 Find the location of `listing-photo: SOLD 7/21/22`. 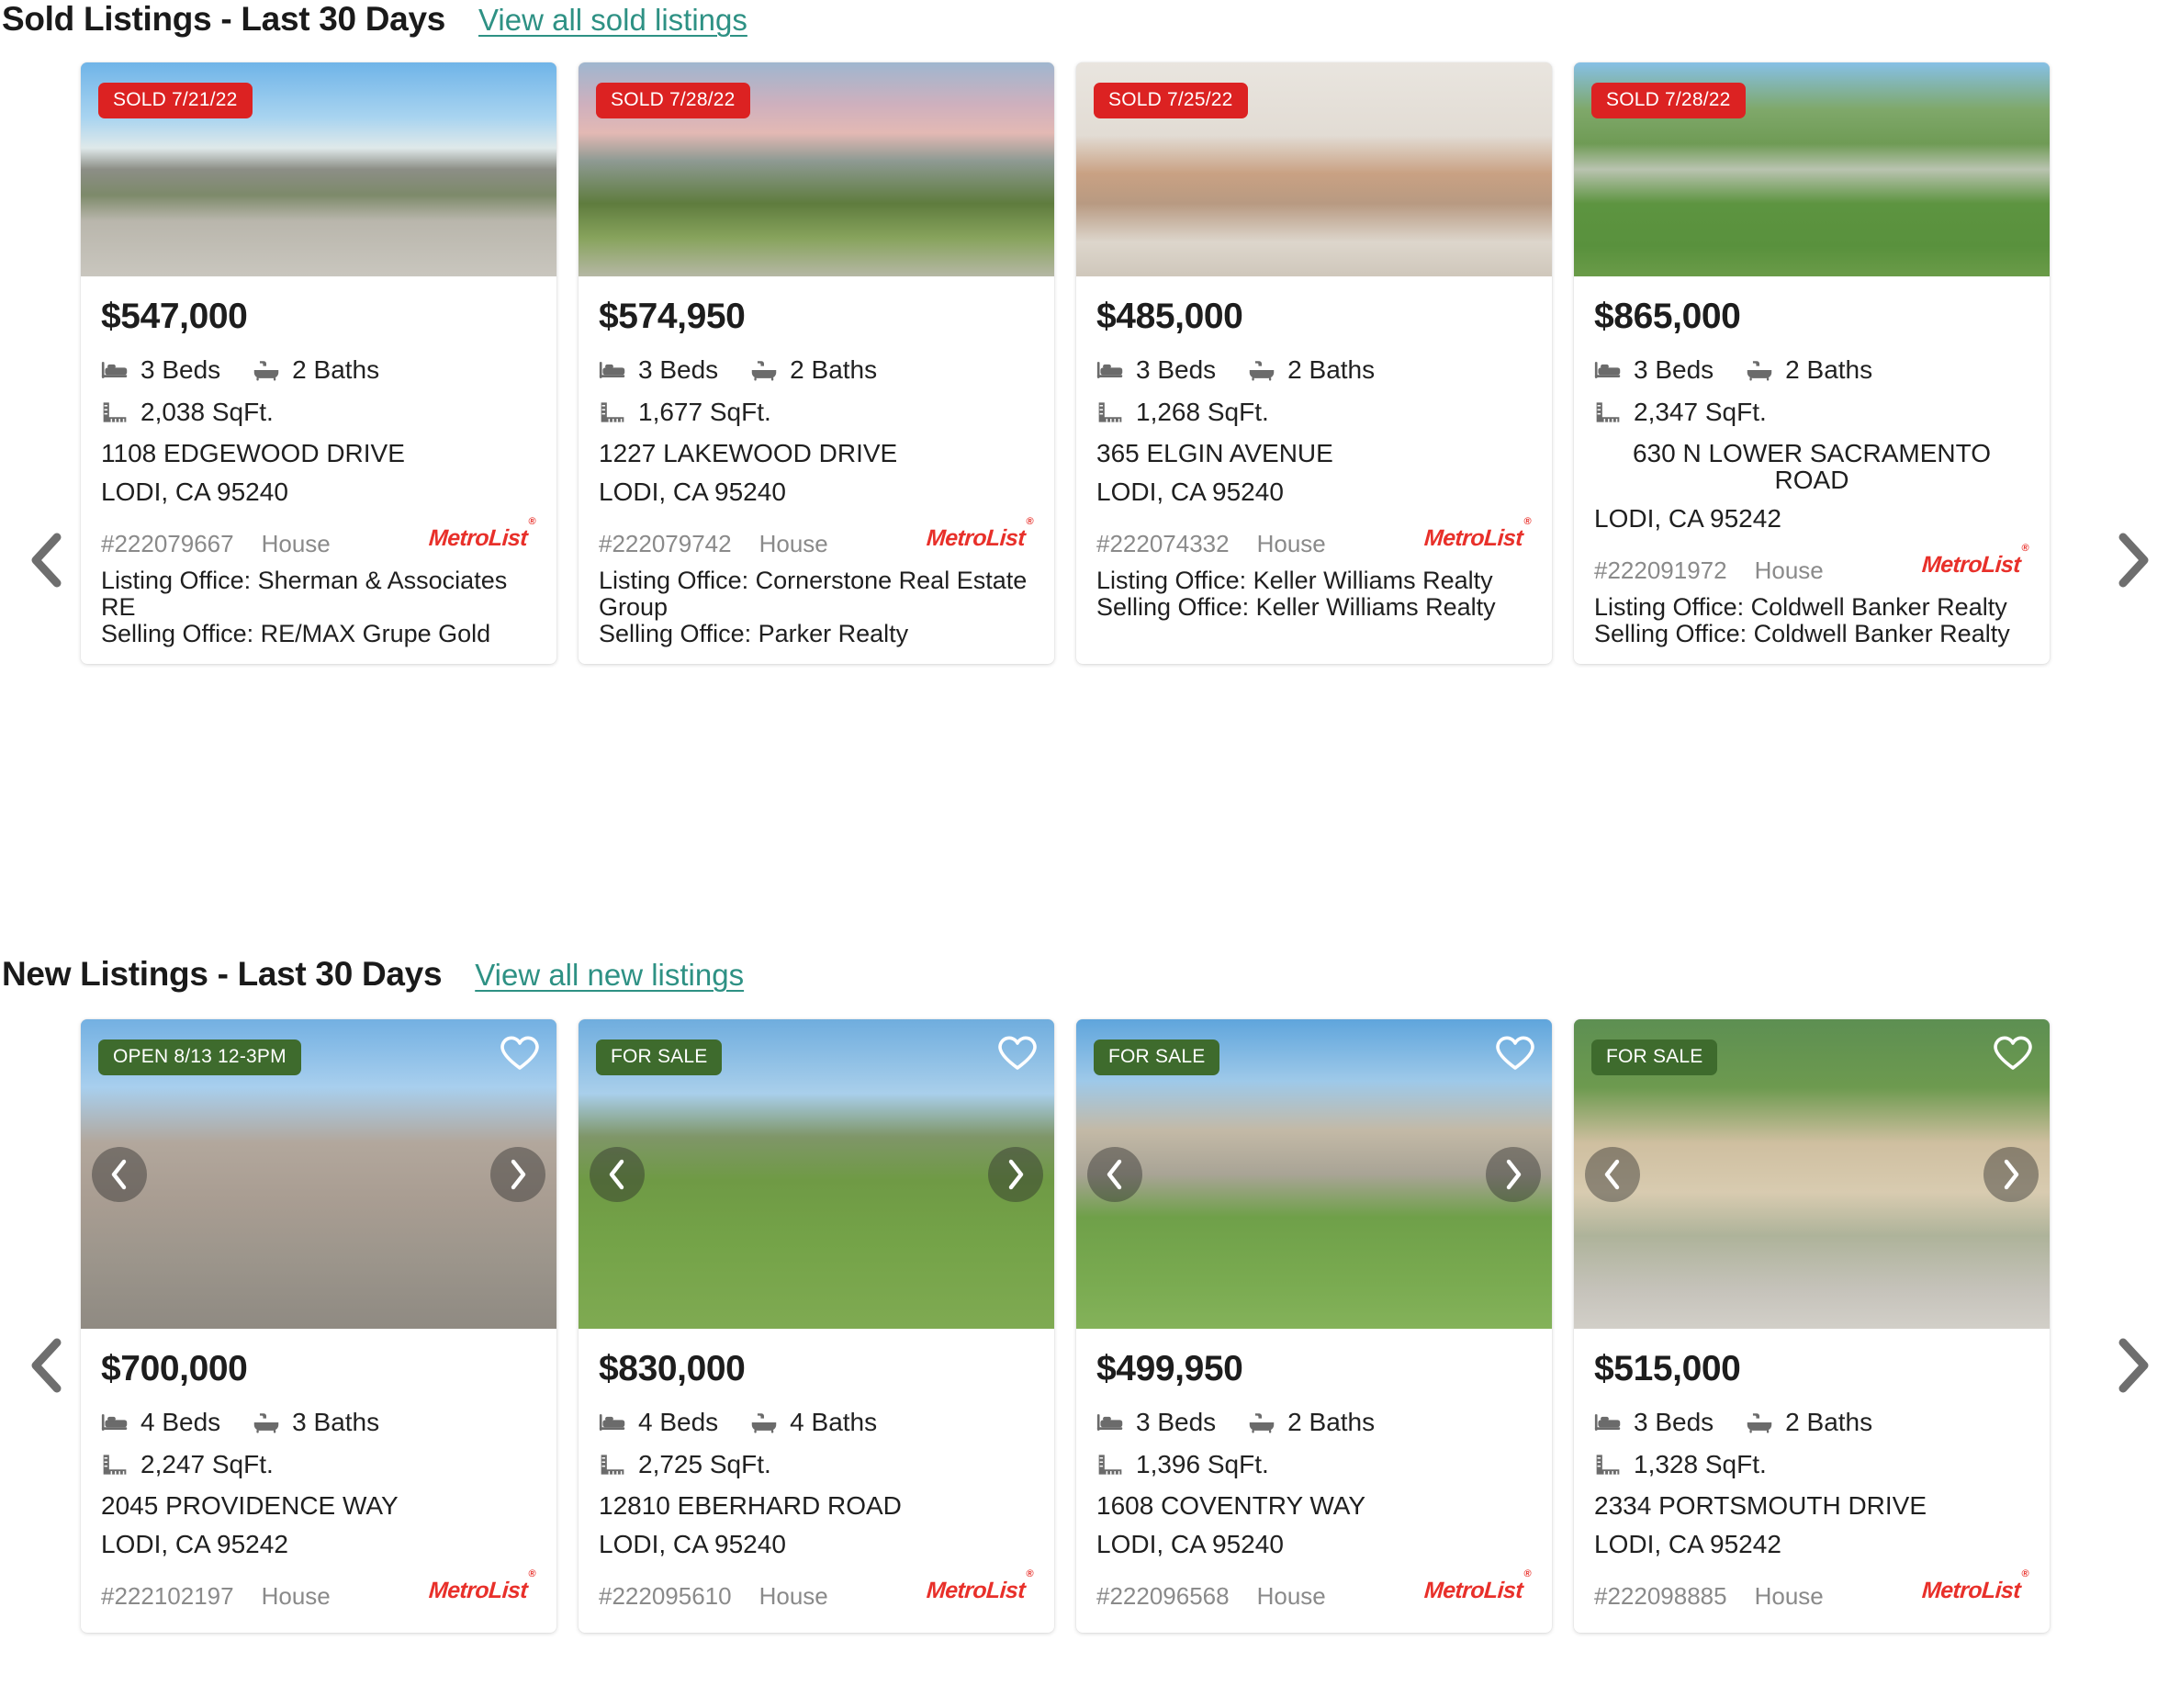

listing-photo: SOLD 7/21/22 is located at coordinates (318, 169).